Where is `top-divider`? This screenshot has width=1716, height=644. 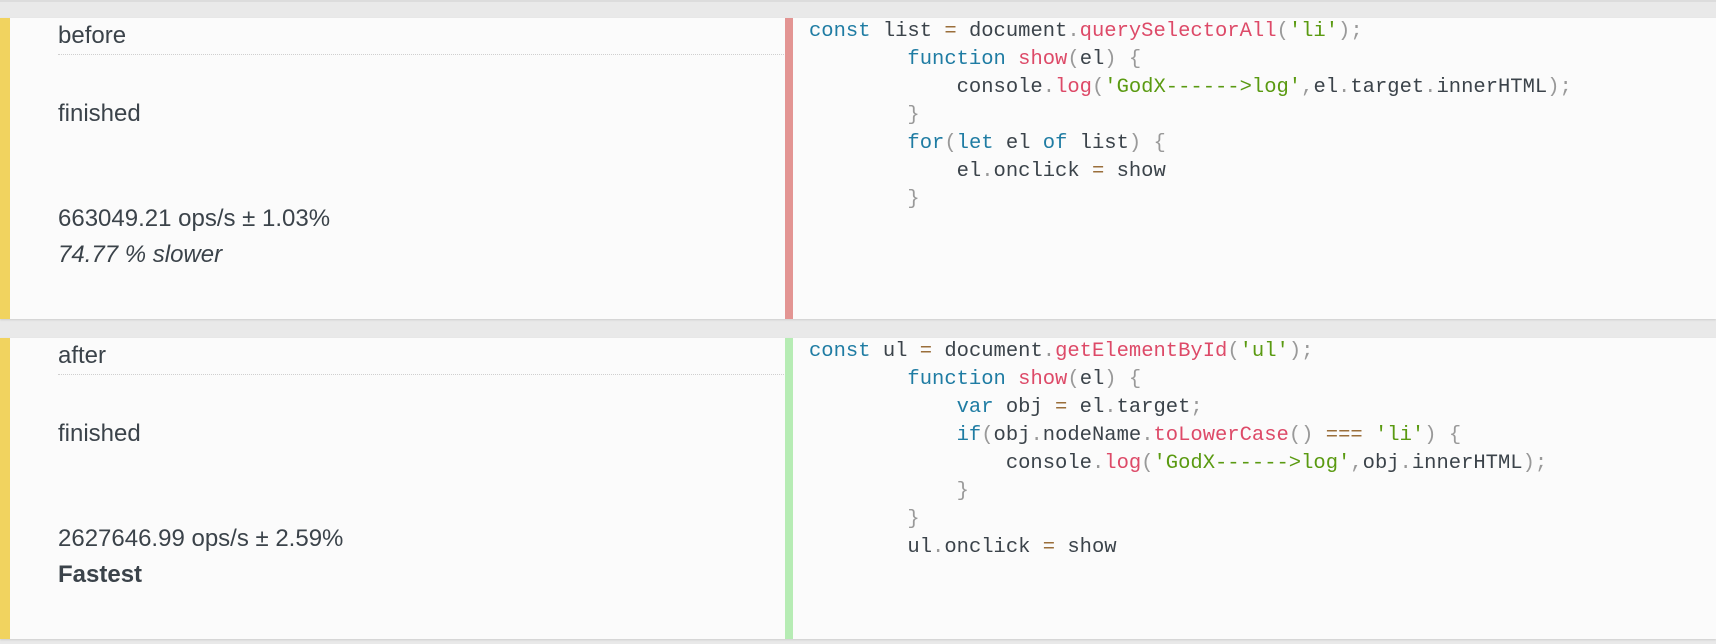
top-divider is located at coordinates (858, 1).